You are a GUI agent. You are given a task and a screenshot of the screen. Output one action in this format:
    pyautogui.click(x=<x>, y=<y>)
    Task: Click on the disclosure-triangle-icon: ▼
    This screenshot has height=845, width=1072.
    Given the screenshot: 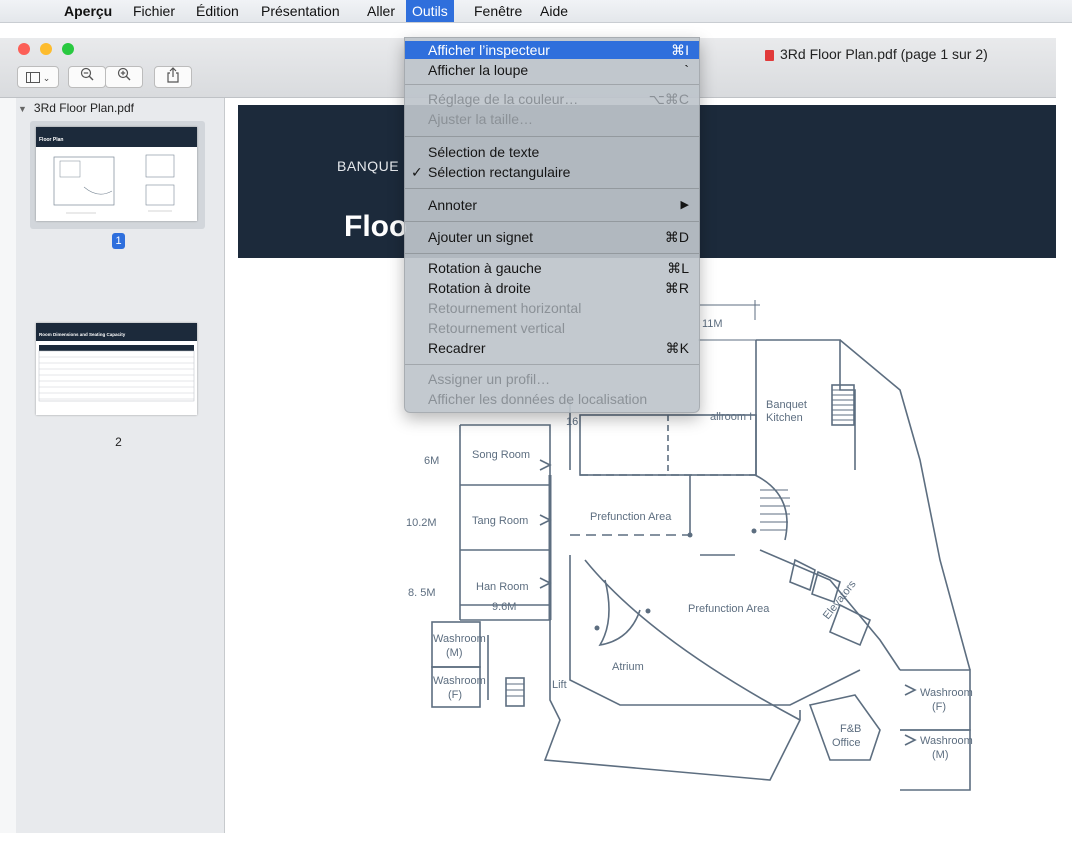 What is the action you would take?
    pyautogui.click(x=22, y=109)
    